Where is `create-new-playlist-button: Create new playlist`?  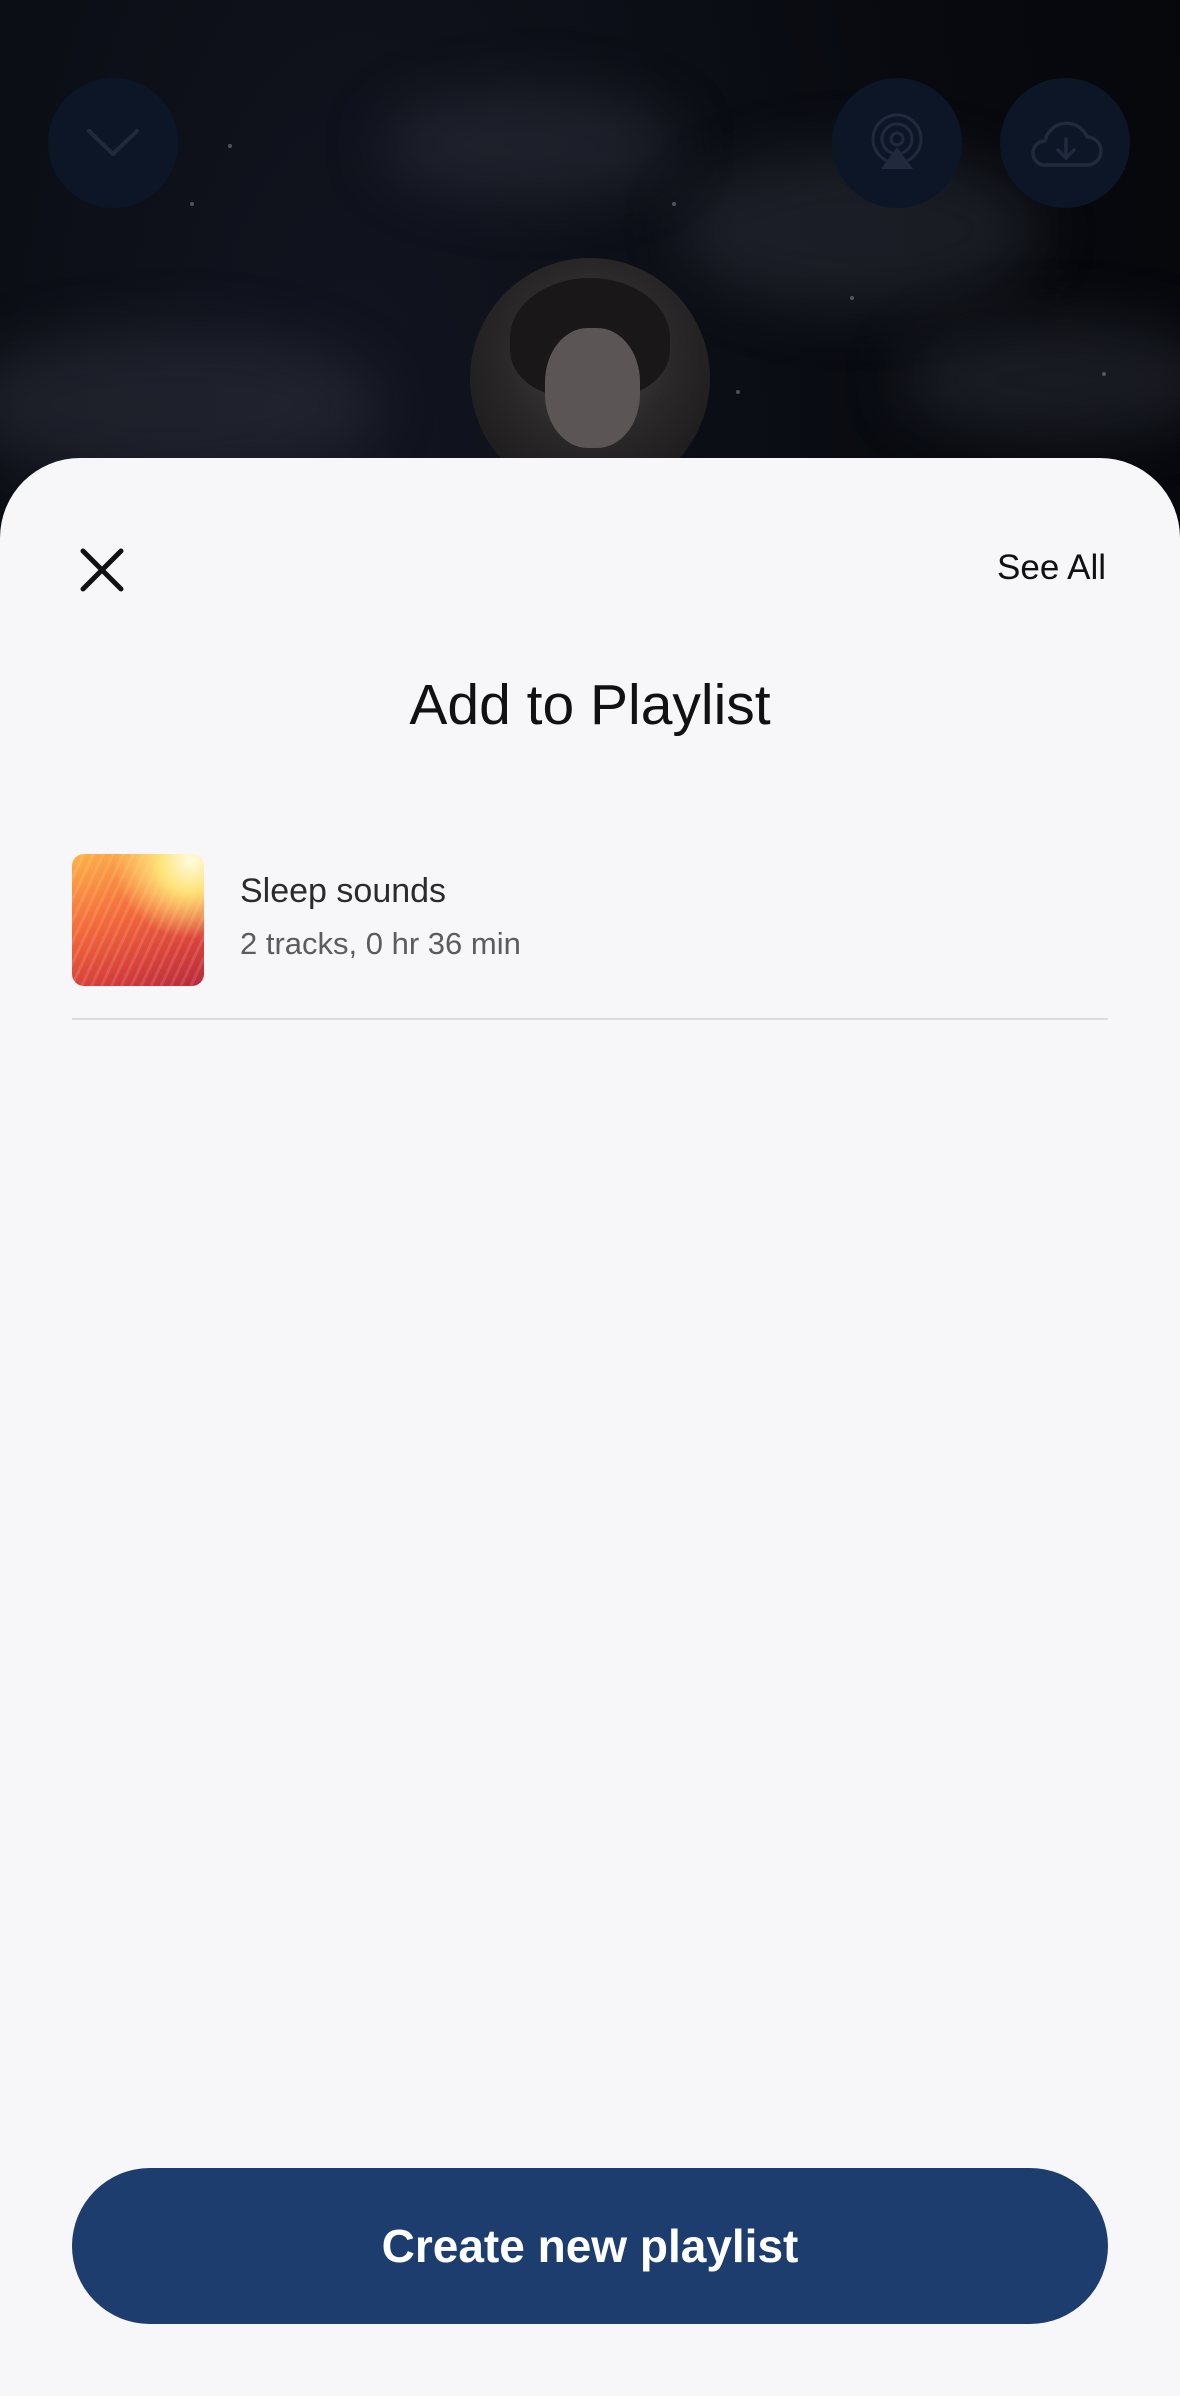
create-new-playlist-button: Create new playlist is located at coordinates (590, 2246).